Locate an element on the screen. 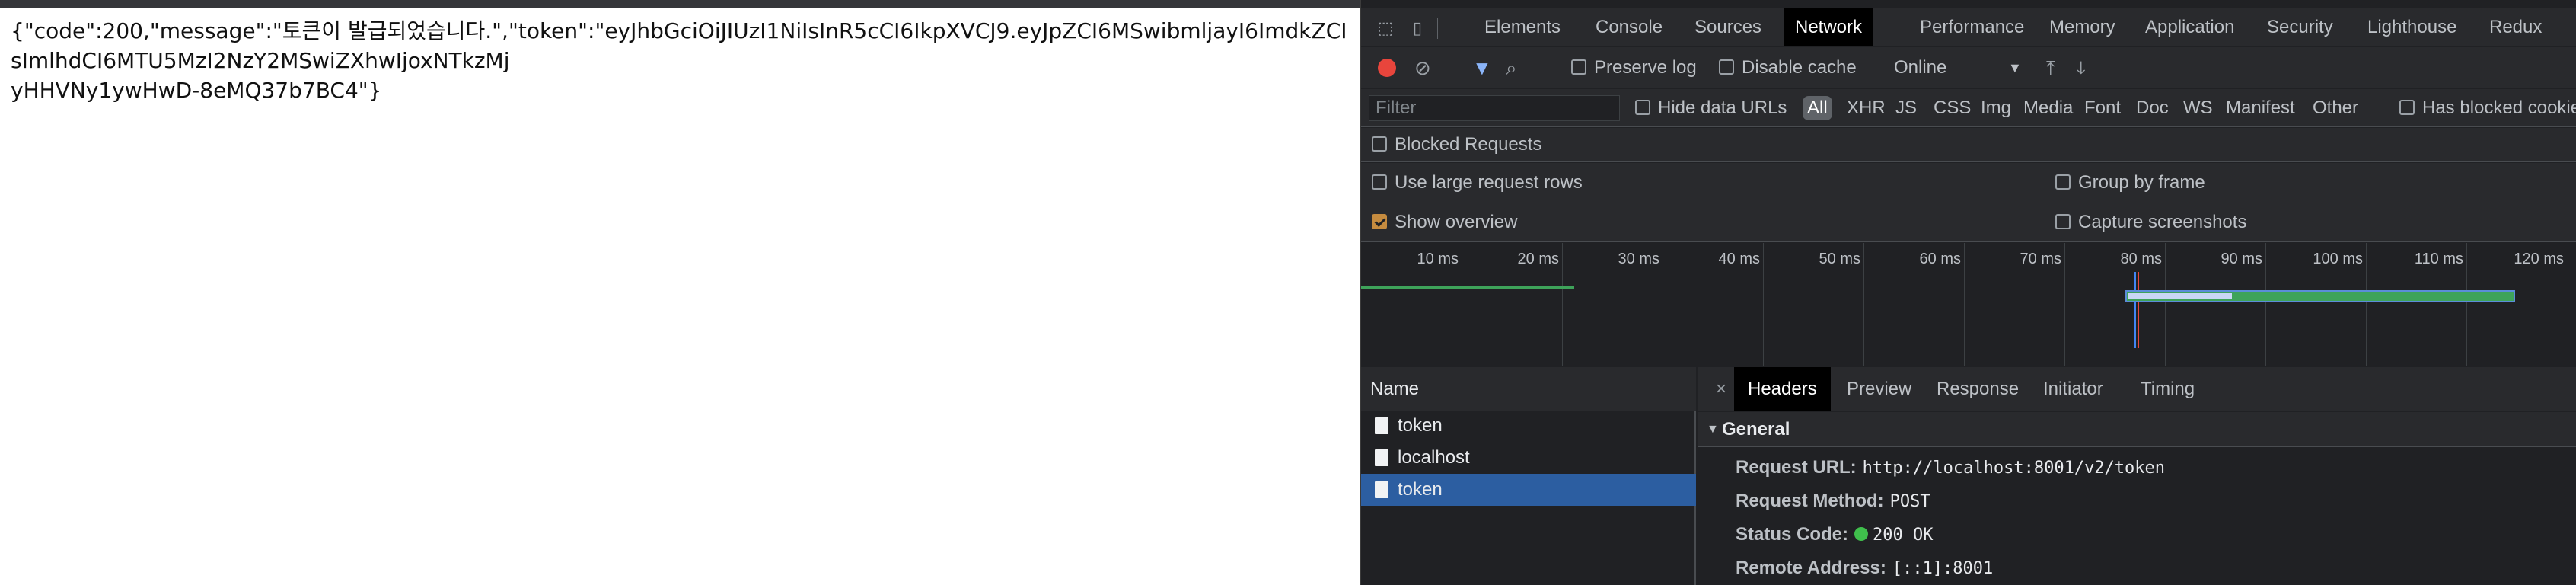 The width and height of the screenshot is (2576, 585). general-section-header: ▼ General is located at coordinates (2137, 430).